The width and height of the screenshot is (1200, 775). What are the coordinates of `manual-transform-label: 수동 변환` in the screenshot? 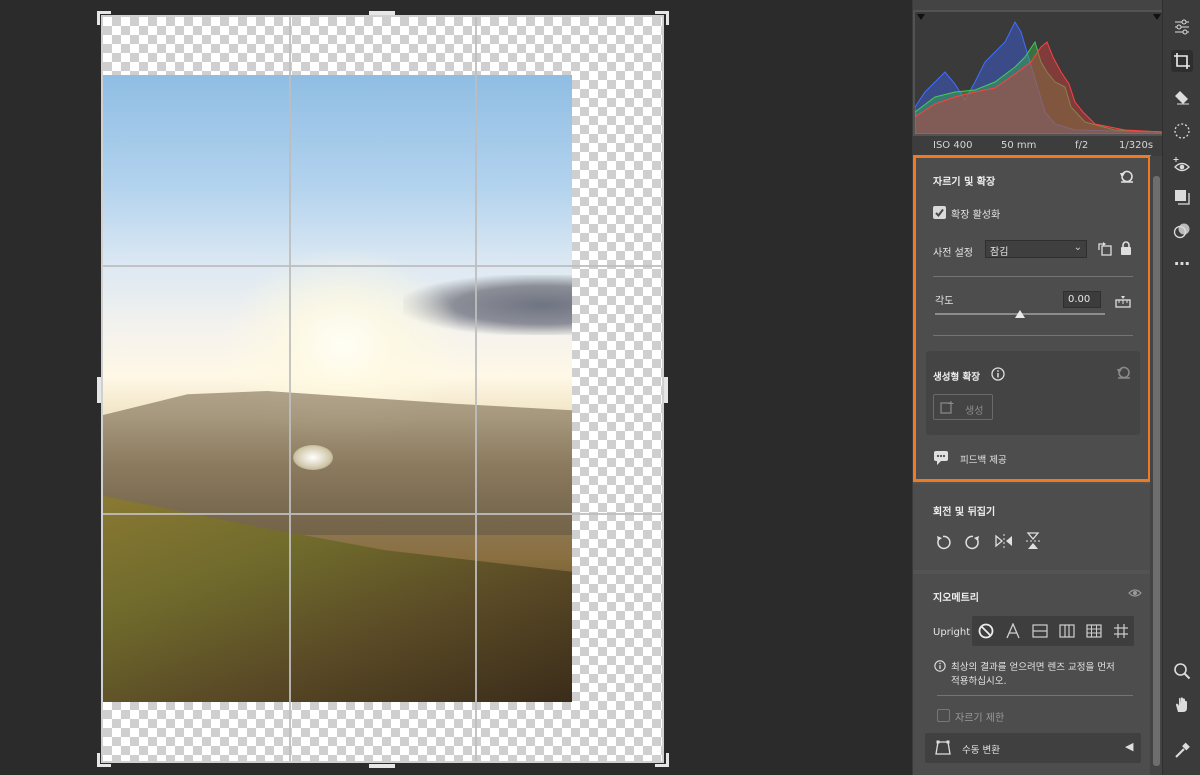 It's located at (981, 750).